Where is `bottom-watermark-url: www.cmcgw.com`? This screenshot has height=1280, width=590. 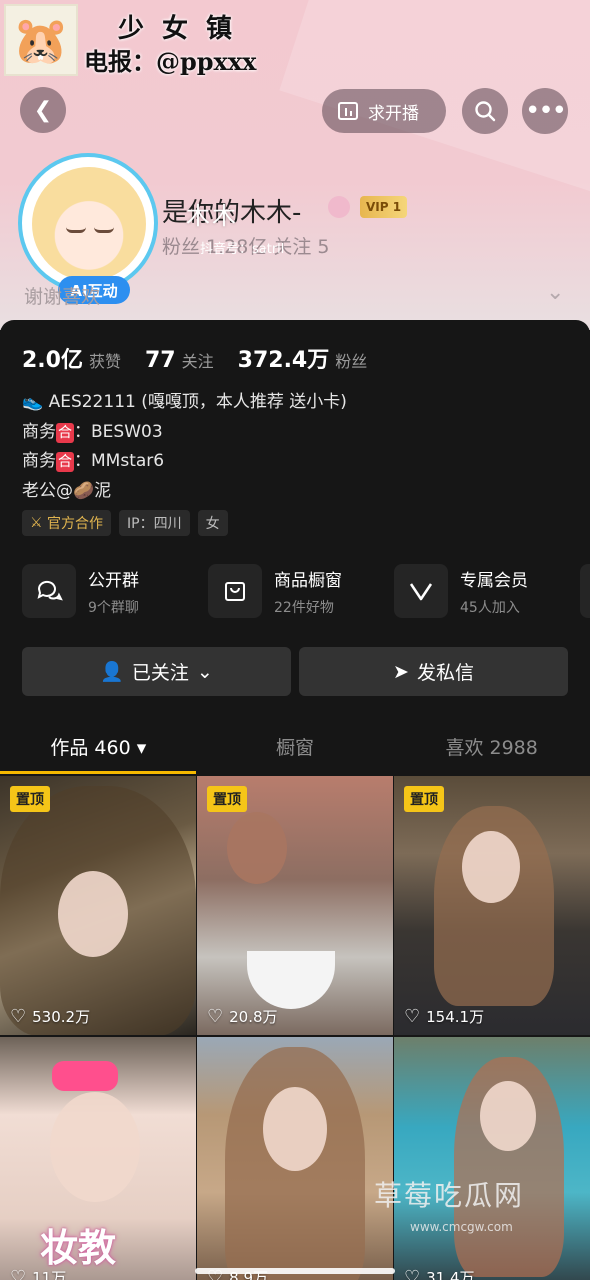 bottom-watermark-url: www.cmcgw.com is located at coordinates (461, 1227).